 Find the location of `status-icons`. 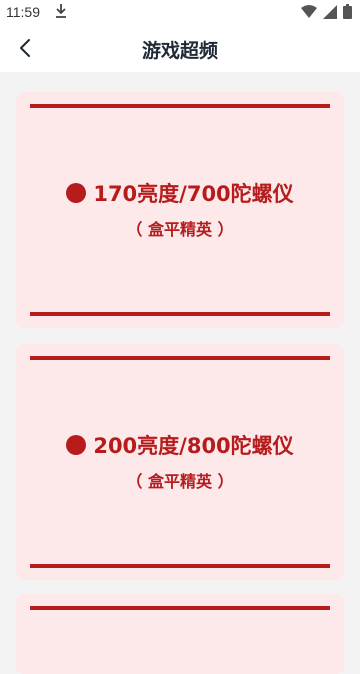

status-icons is located at coordinates (326, 13).